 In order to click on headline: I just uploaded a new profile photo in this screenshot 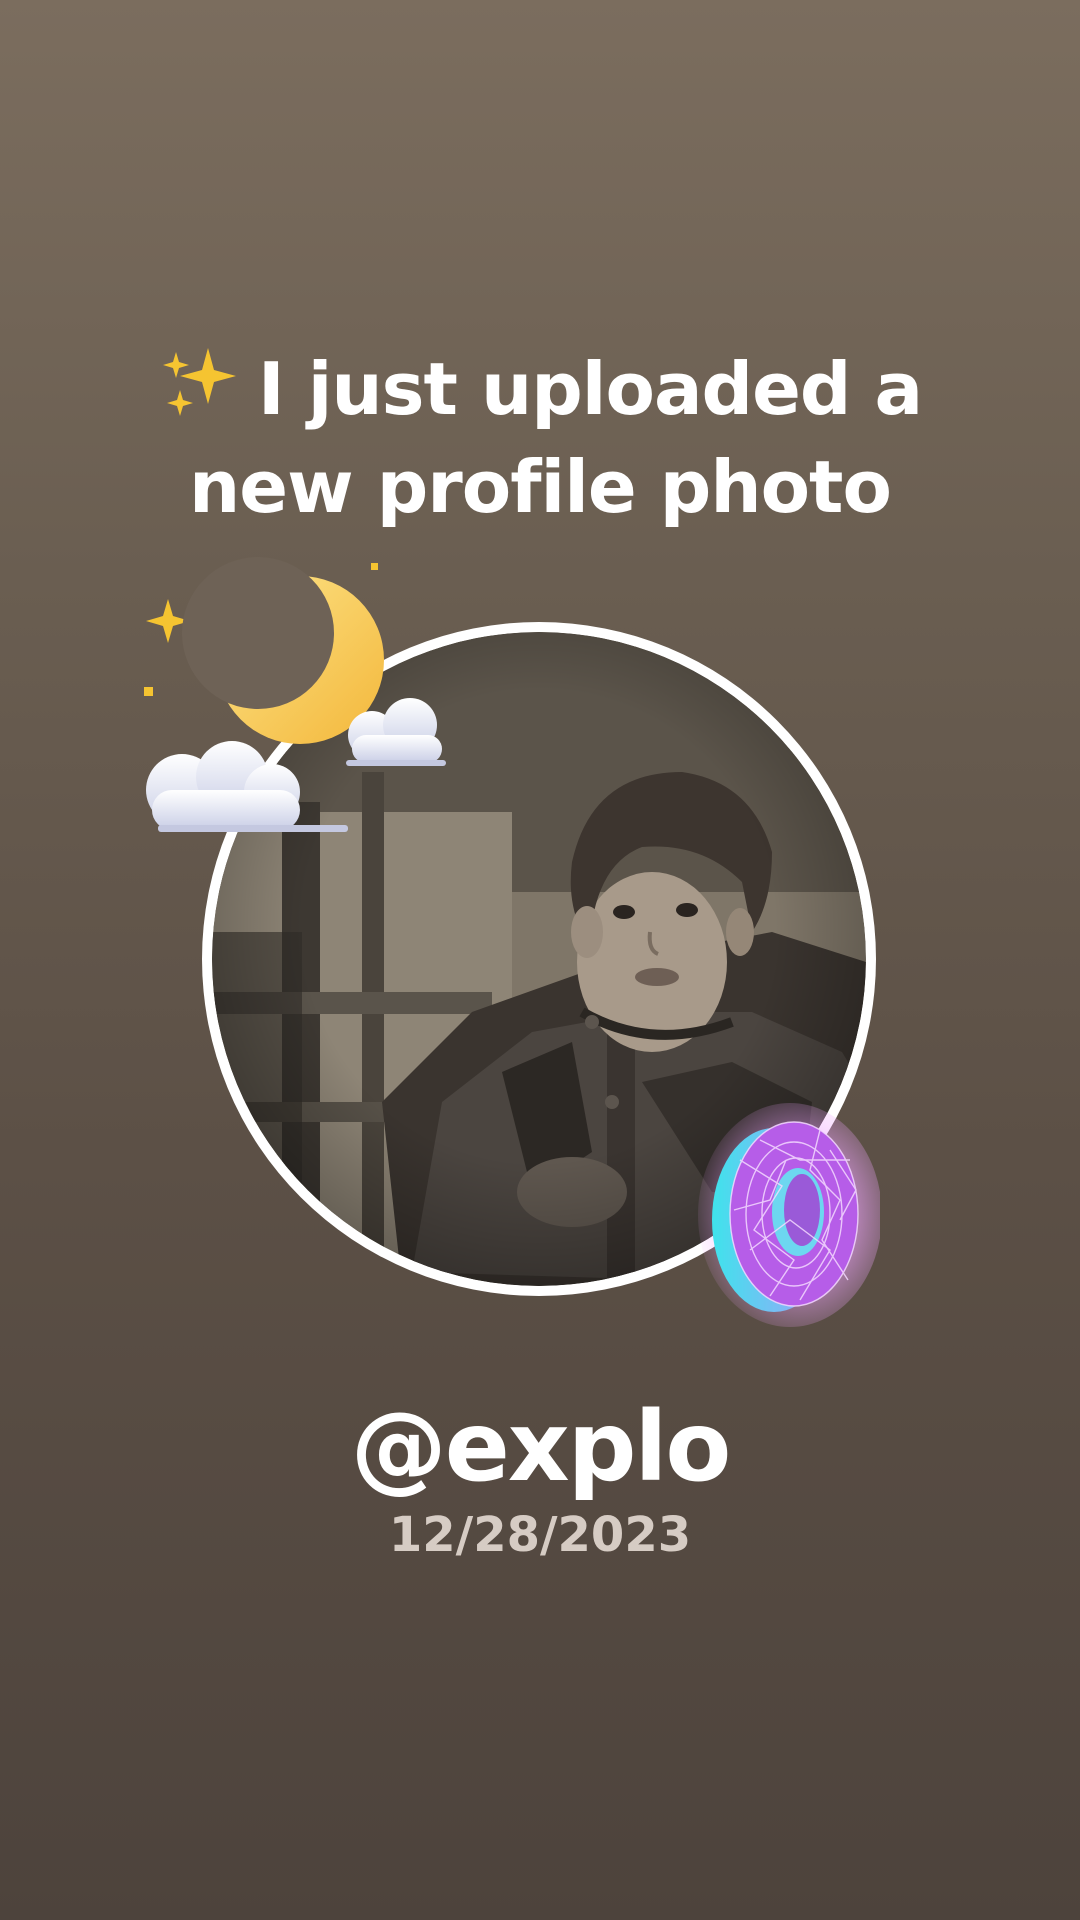, I will do `click(540, 438)`.